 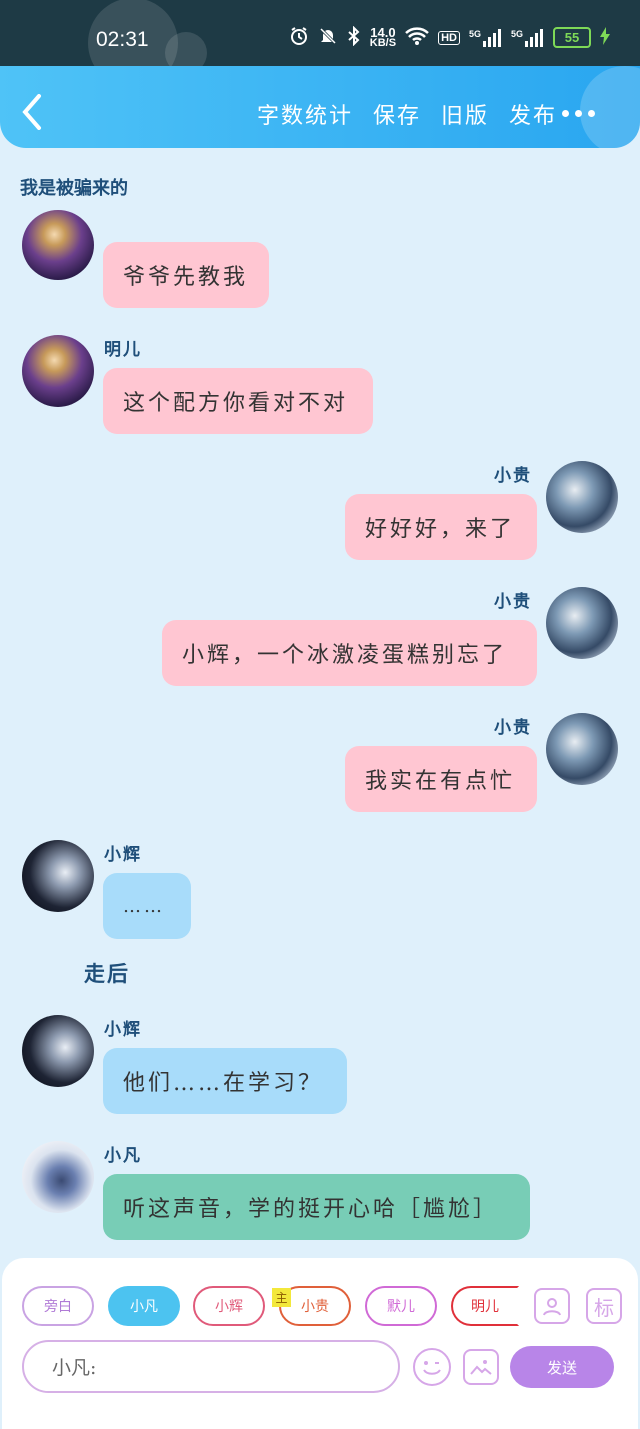 I want to click on chat-bubble: 我实在有点忙, so click(x=441, y=779).